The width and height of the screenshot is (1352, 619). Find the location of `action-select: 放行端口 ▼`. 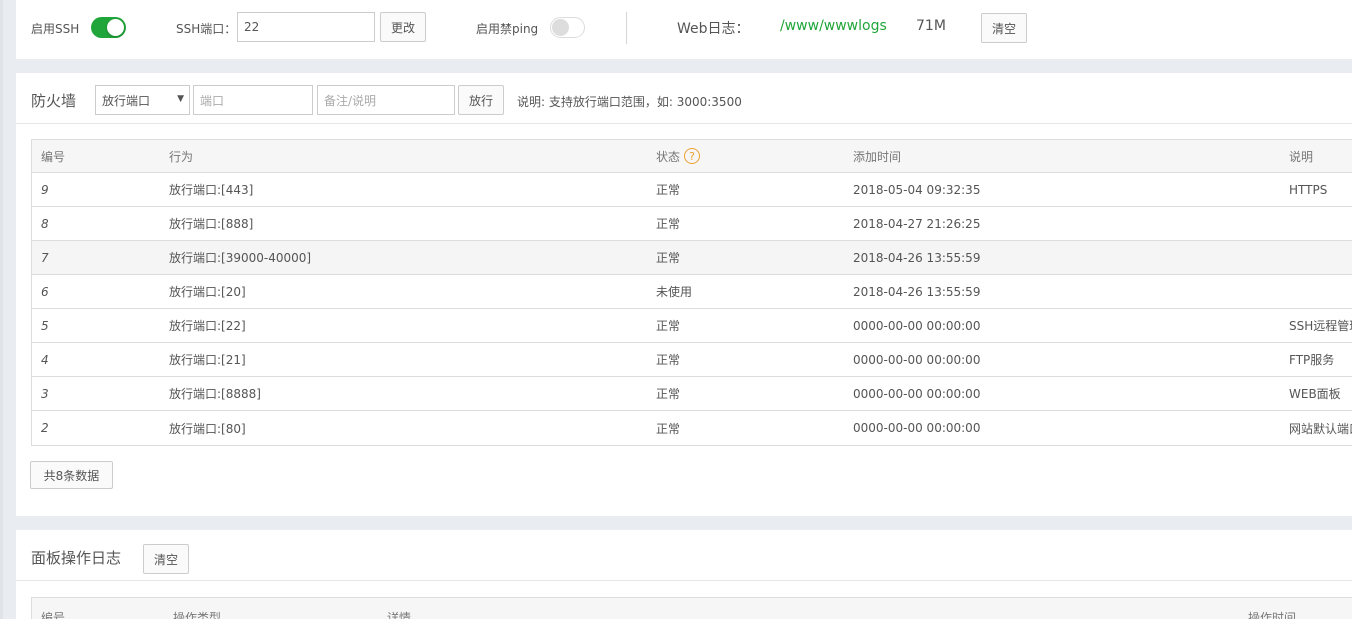

action-select: 放行端口 ▼ is located at coordinates (142, 100).